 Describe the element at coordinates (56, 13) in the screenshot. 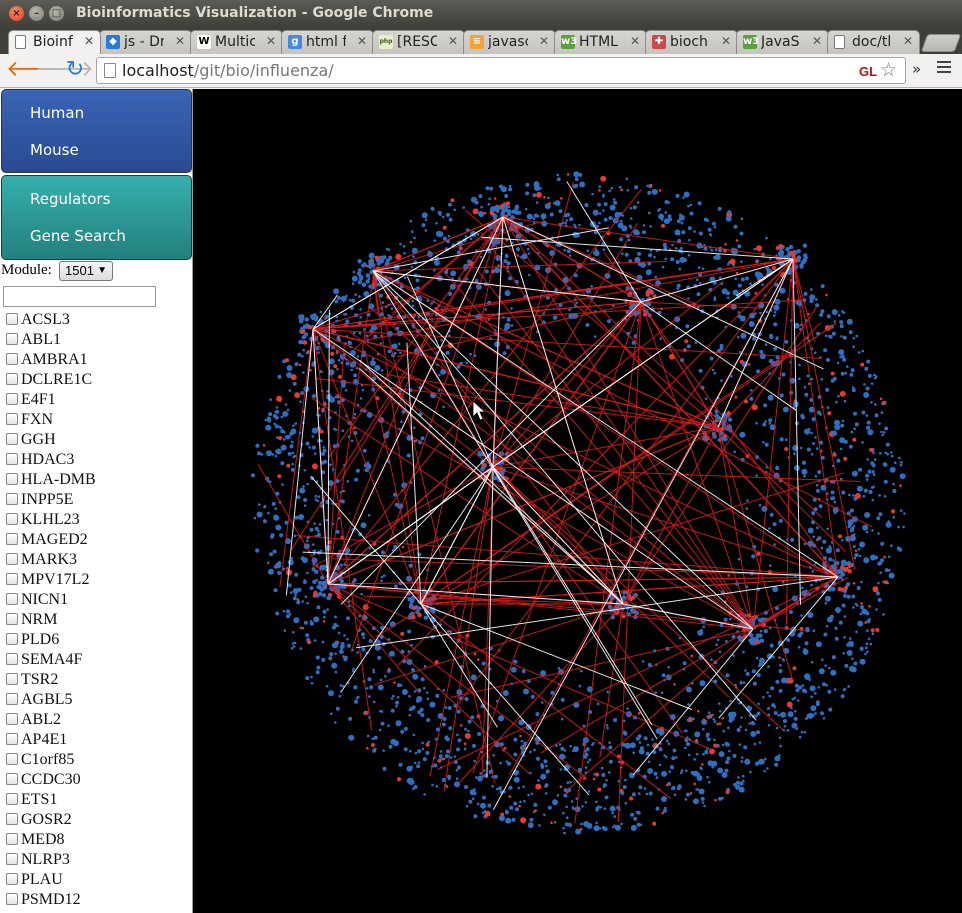

I see `maximize-window-button: □` at that location.